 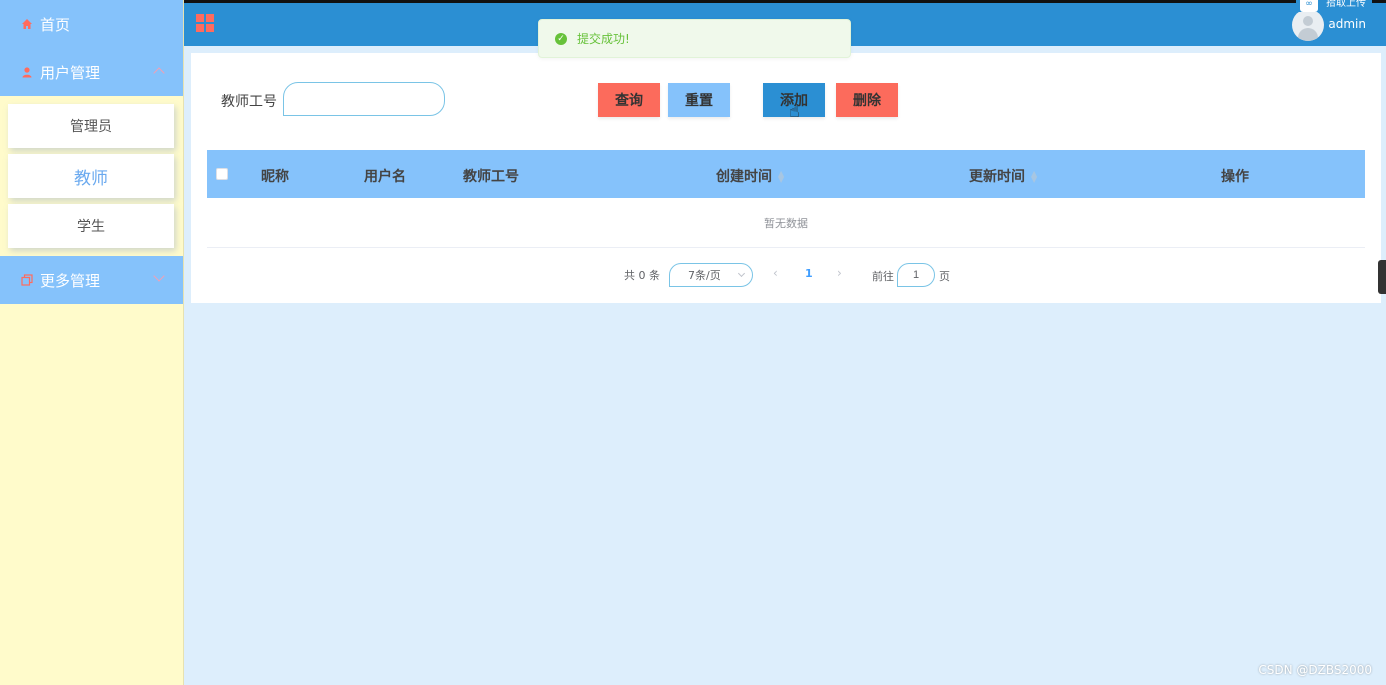 What do you see at coordinates (491, 177) in the screenshot?
I see `column-header-teacher-id: 教师工号` at bounding box center [491, 177].